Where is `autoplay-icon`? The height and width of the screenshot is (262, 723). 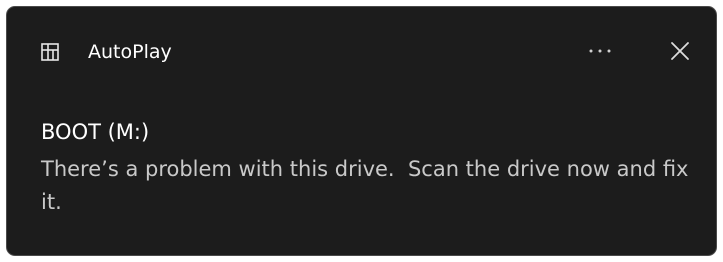 autoplay-icon is located at coordinates (50, 52).